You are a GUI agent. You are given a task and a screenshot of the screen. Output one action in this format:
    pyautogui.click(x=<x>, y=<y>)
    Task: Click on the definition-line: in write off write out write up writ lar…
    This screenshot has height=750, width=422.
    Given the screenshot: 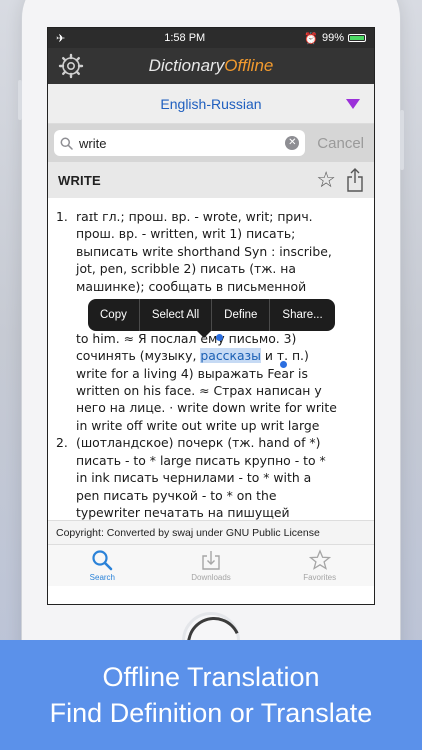 What is the action you would take?
    pyautogui.click(x=198, y=425)
    